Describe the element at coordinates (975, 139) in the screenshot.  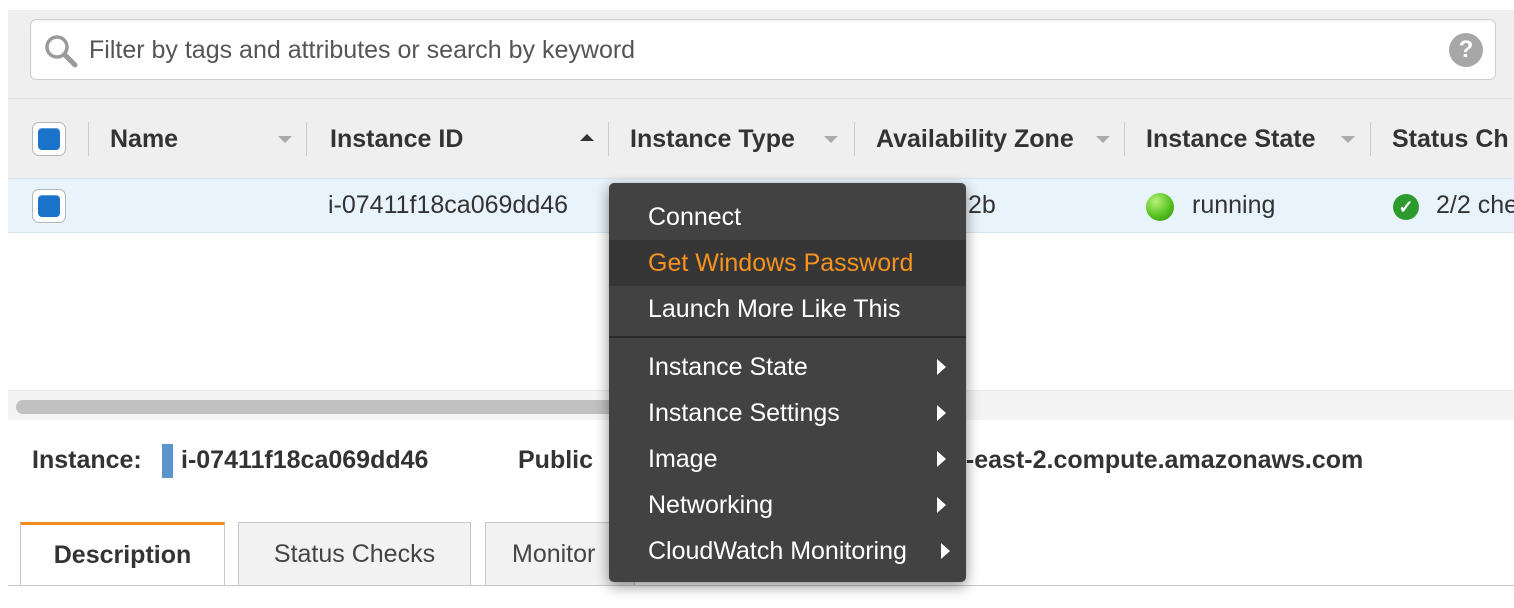
I see `column-header-availability-zone: Availability Zone` at that location.